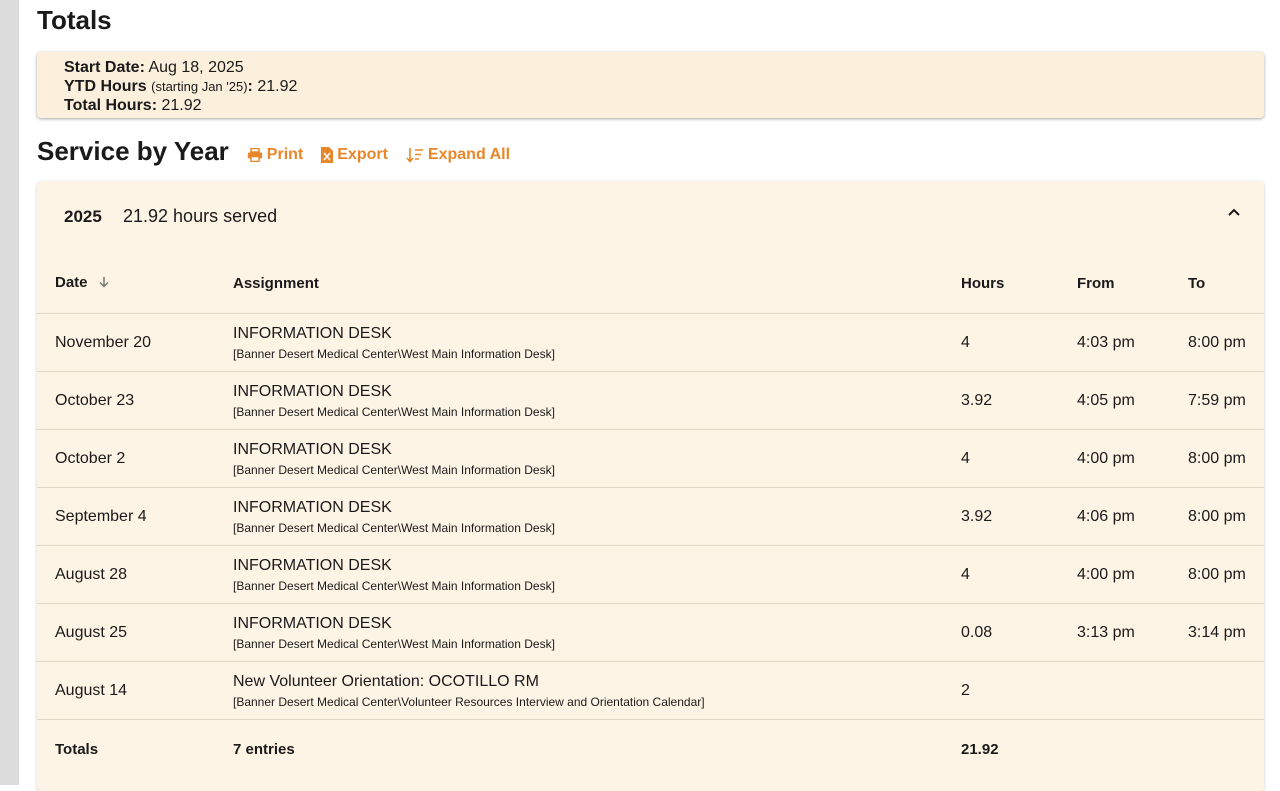 The image size is (1280, 791). I want to click on row-date: September 4, so click(135, 516).